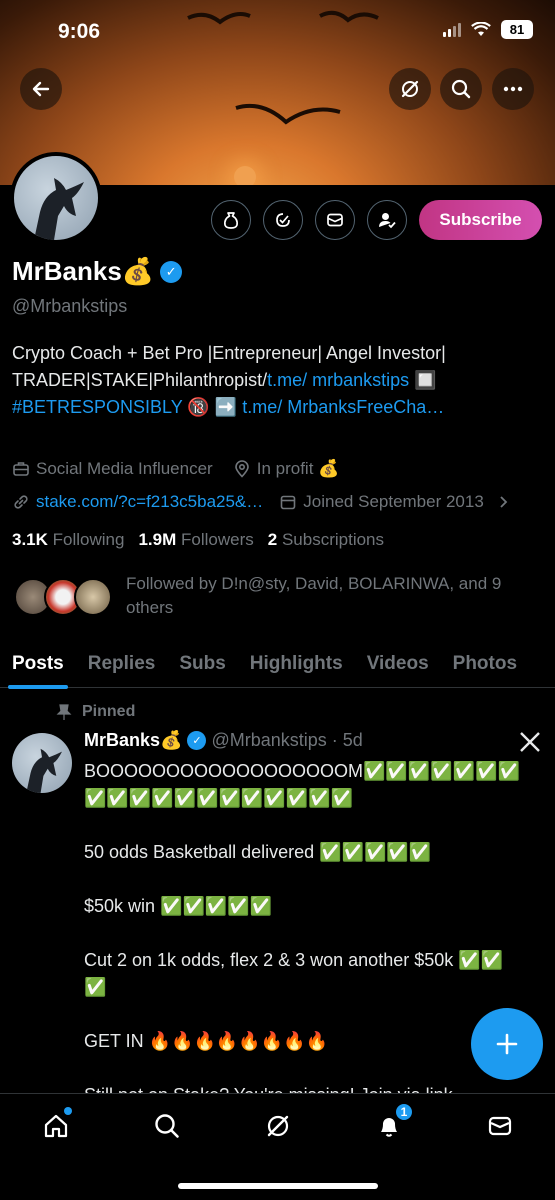 The image size is (555, 1200). Describe the element at coordinates (245, 175) in the screenshot. I see `sun` at that location.